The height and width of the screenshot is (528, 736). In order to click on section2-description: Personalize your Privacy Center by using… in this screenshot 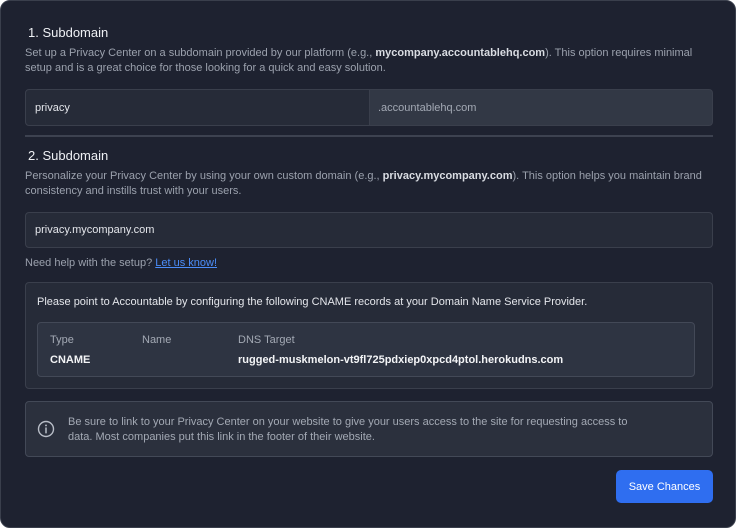, I will do `click(363, 183)`.